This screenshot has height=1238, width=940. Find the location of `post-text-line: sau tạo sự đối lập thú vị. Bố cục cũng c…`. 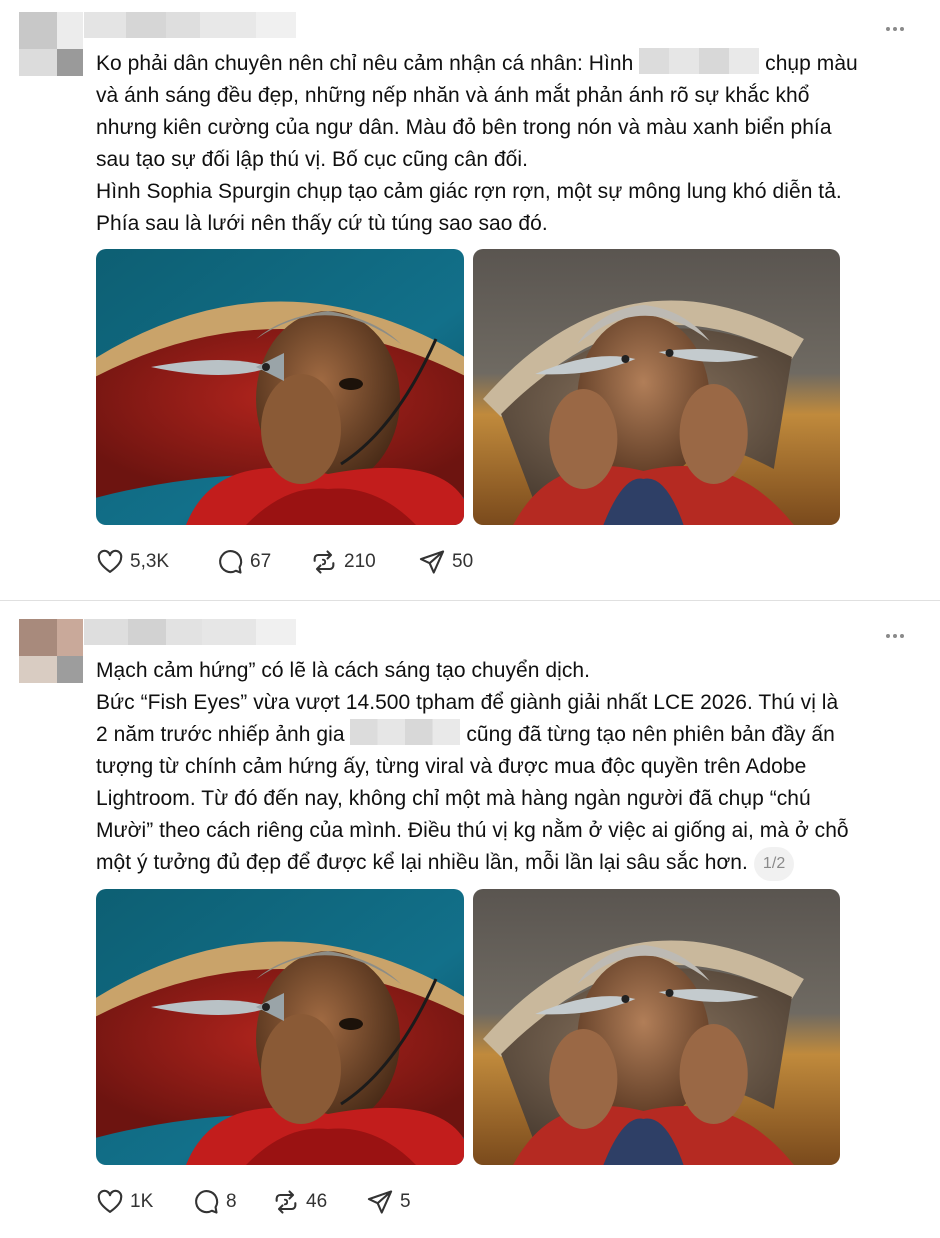

post-text-line: sau tạo sự đối lập thú vị. Bố cục cũng c… is located at coordinates (312, 159).